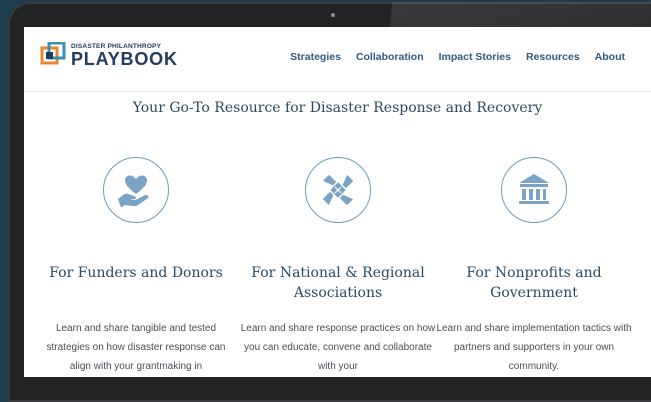  What do you see at coordinates (475, 57) in the screenshot?
I see `nav-impact-stories: Impact Stories` at bounding box center [475, 57].